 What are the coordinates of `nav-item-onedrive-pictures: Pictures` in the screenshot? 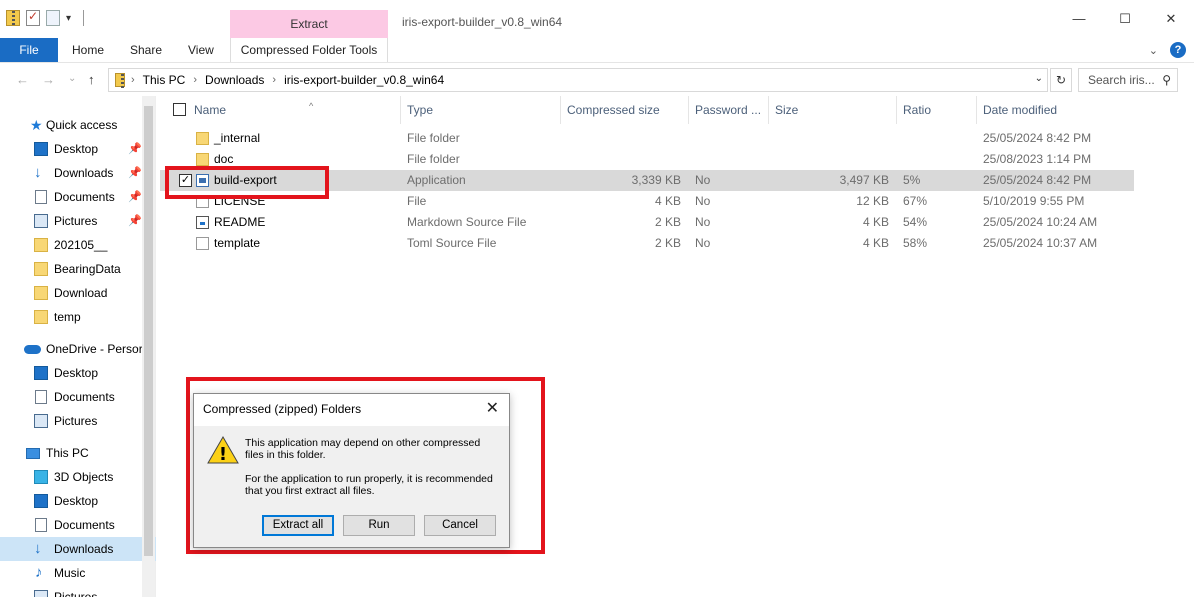 It's located at (78, 421).